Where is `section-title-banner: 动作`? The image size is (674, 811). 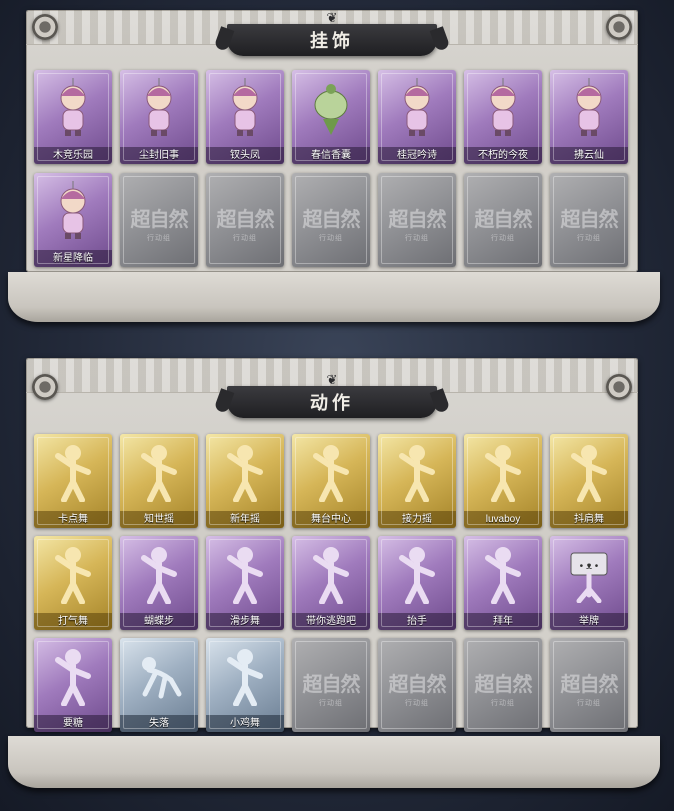 section-title-banner: 动作 is located at coordinates (332, 402).